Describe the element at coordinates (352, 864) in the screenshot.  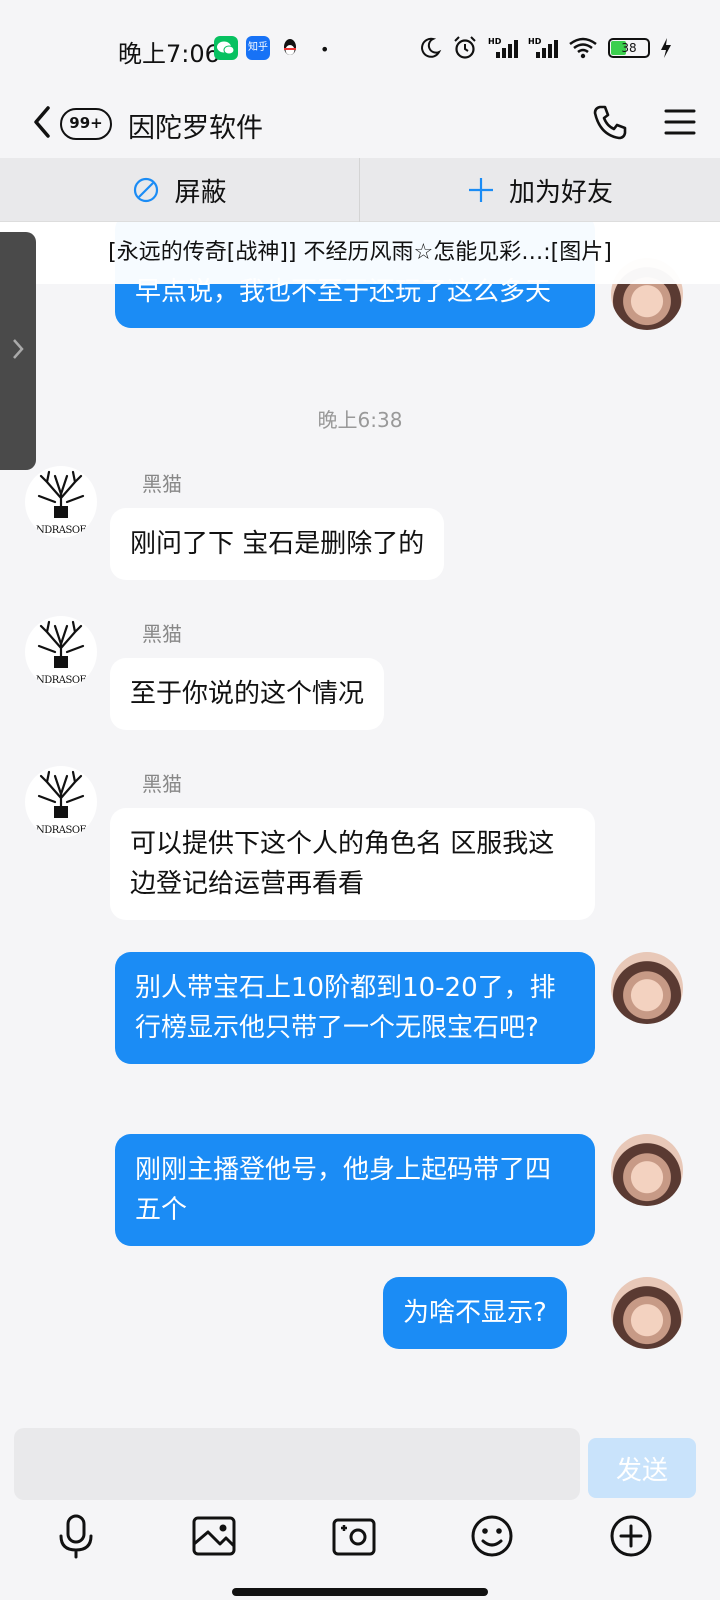
I see `message-bubble-other: 可以提供下这个人的角色名 区服我这边登记给运营再看看` at that location.